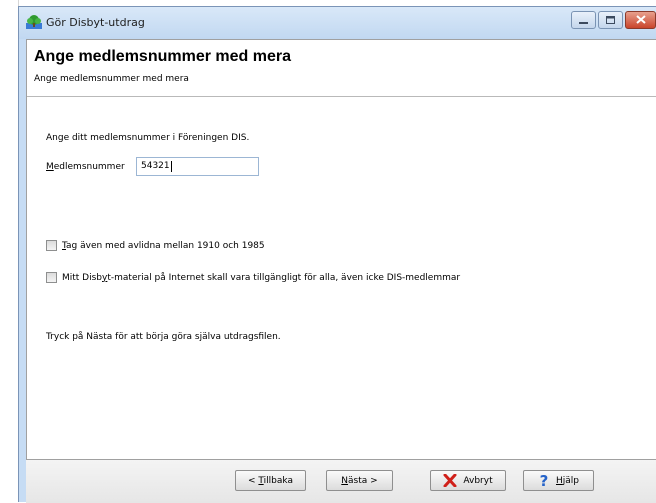 The image size is (656, 503). I want to click on red-x-icon, so click(450, 480).